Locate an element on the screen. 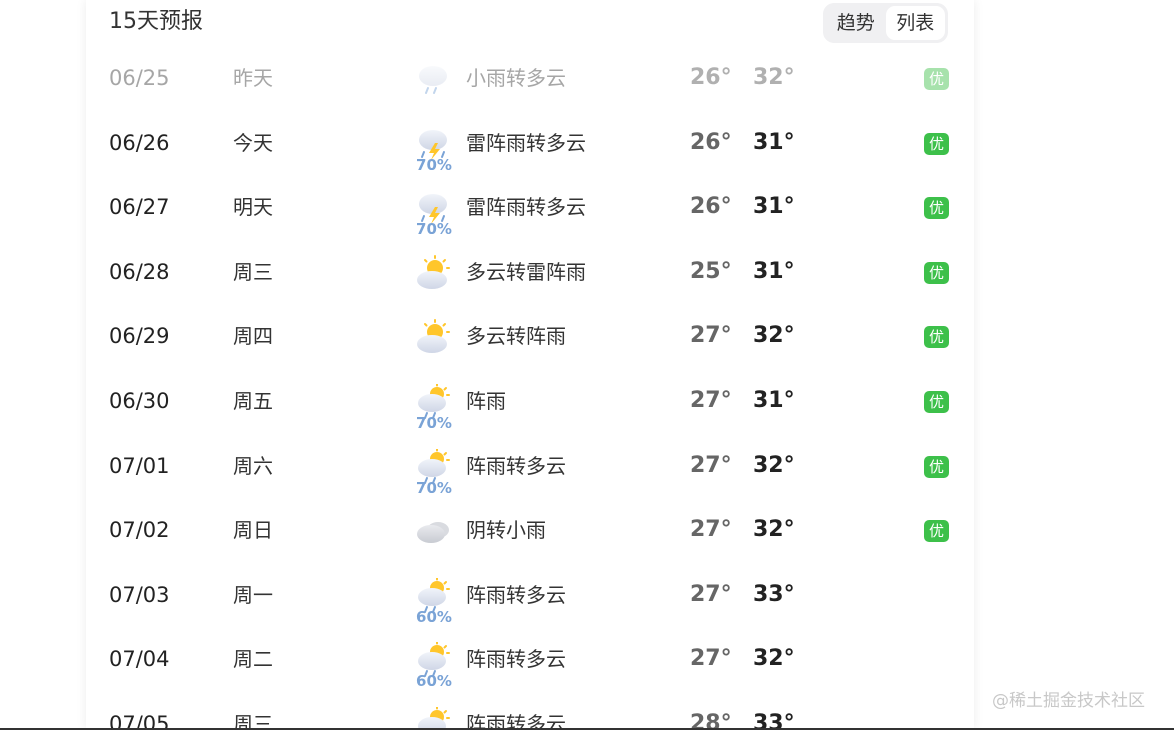 The image size is (1174, 730). tab-list: 列表 is located at coordinates (915, 23).